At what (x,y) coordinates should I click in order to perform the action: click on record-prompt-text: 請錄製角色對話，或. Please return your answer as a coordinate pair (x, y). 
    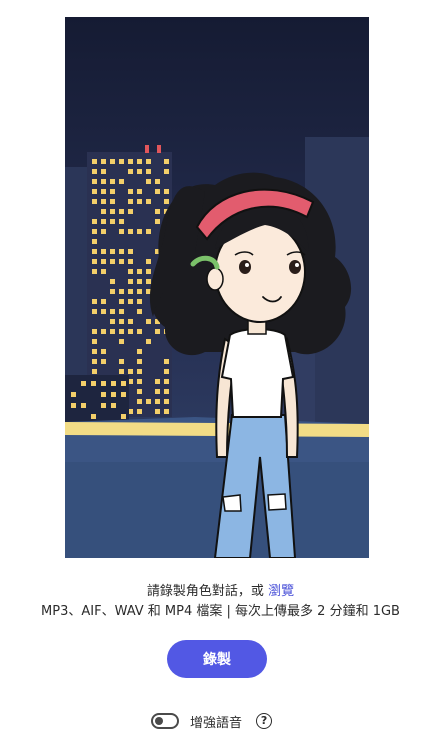
    Looking at the image, I should click on (205, 591).